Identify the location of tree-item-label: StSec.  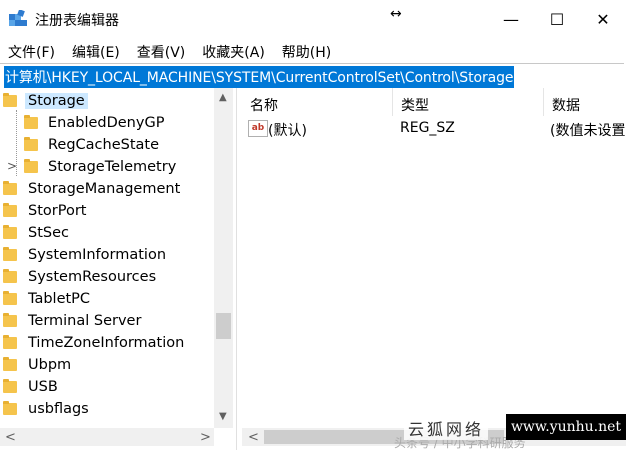
(48, 233).